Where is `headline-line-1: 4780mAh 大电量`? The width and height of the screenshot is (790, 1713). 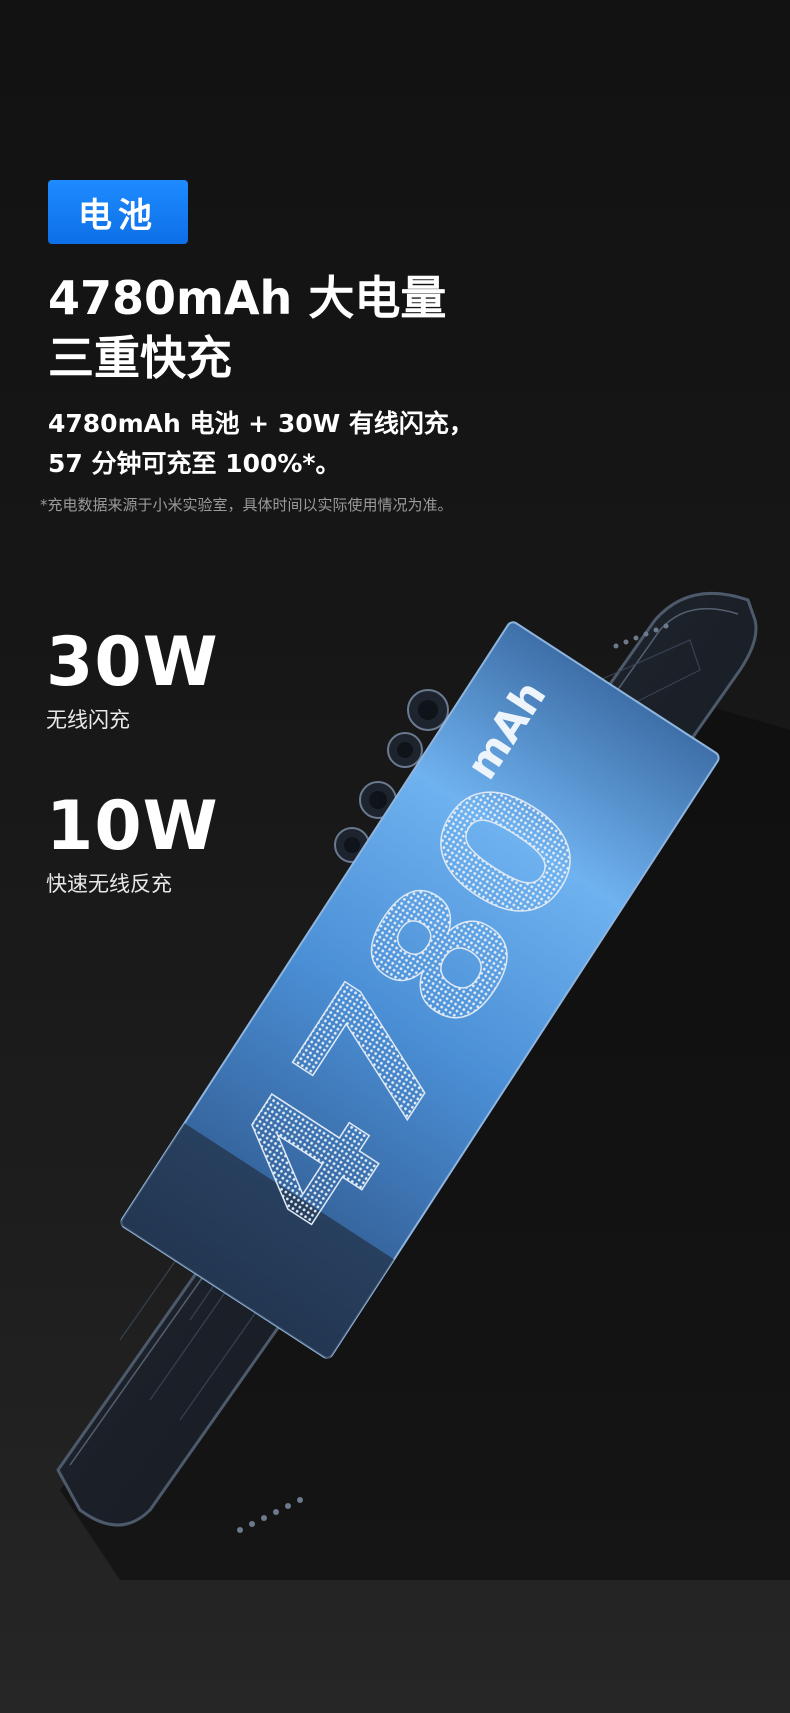
headline-line-1: 4780mAh 大电量 is located at coordinates (247, 298).